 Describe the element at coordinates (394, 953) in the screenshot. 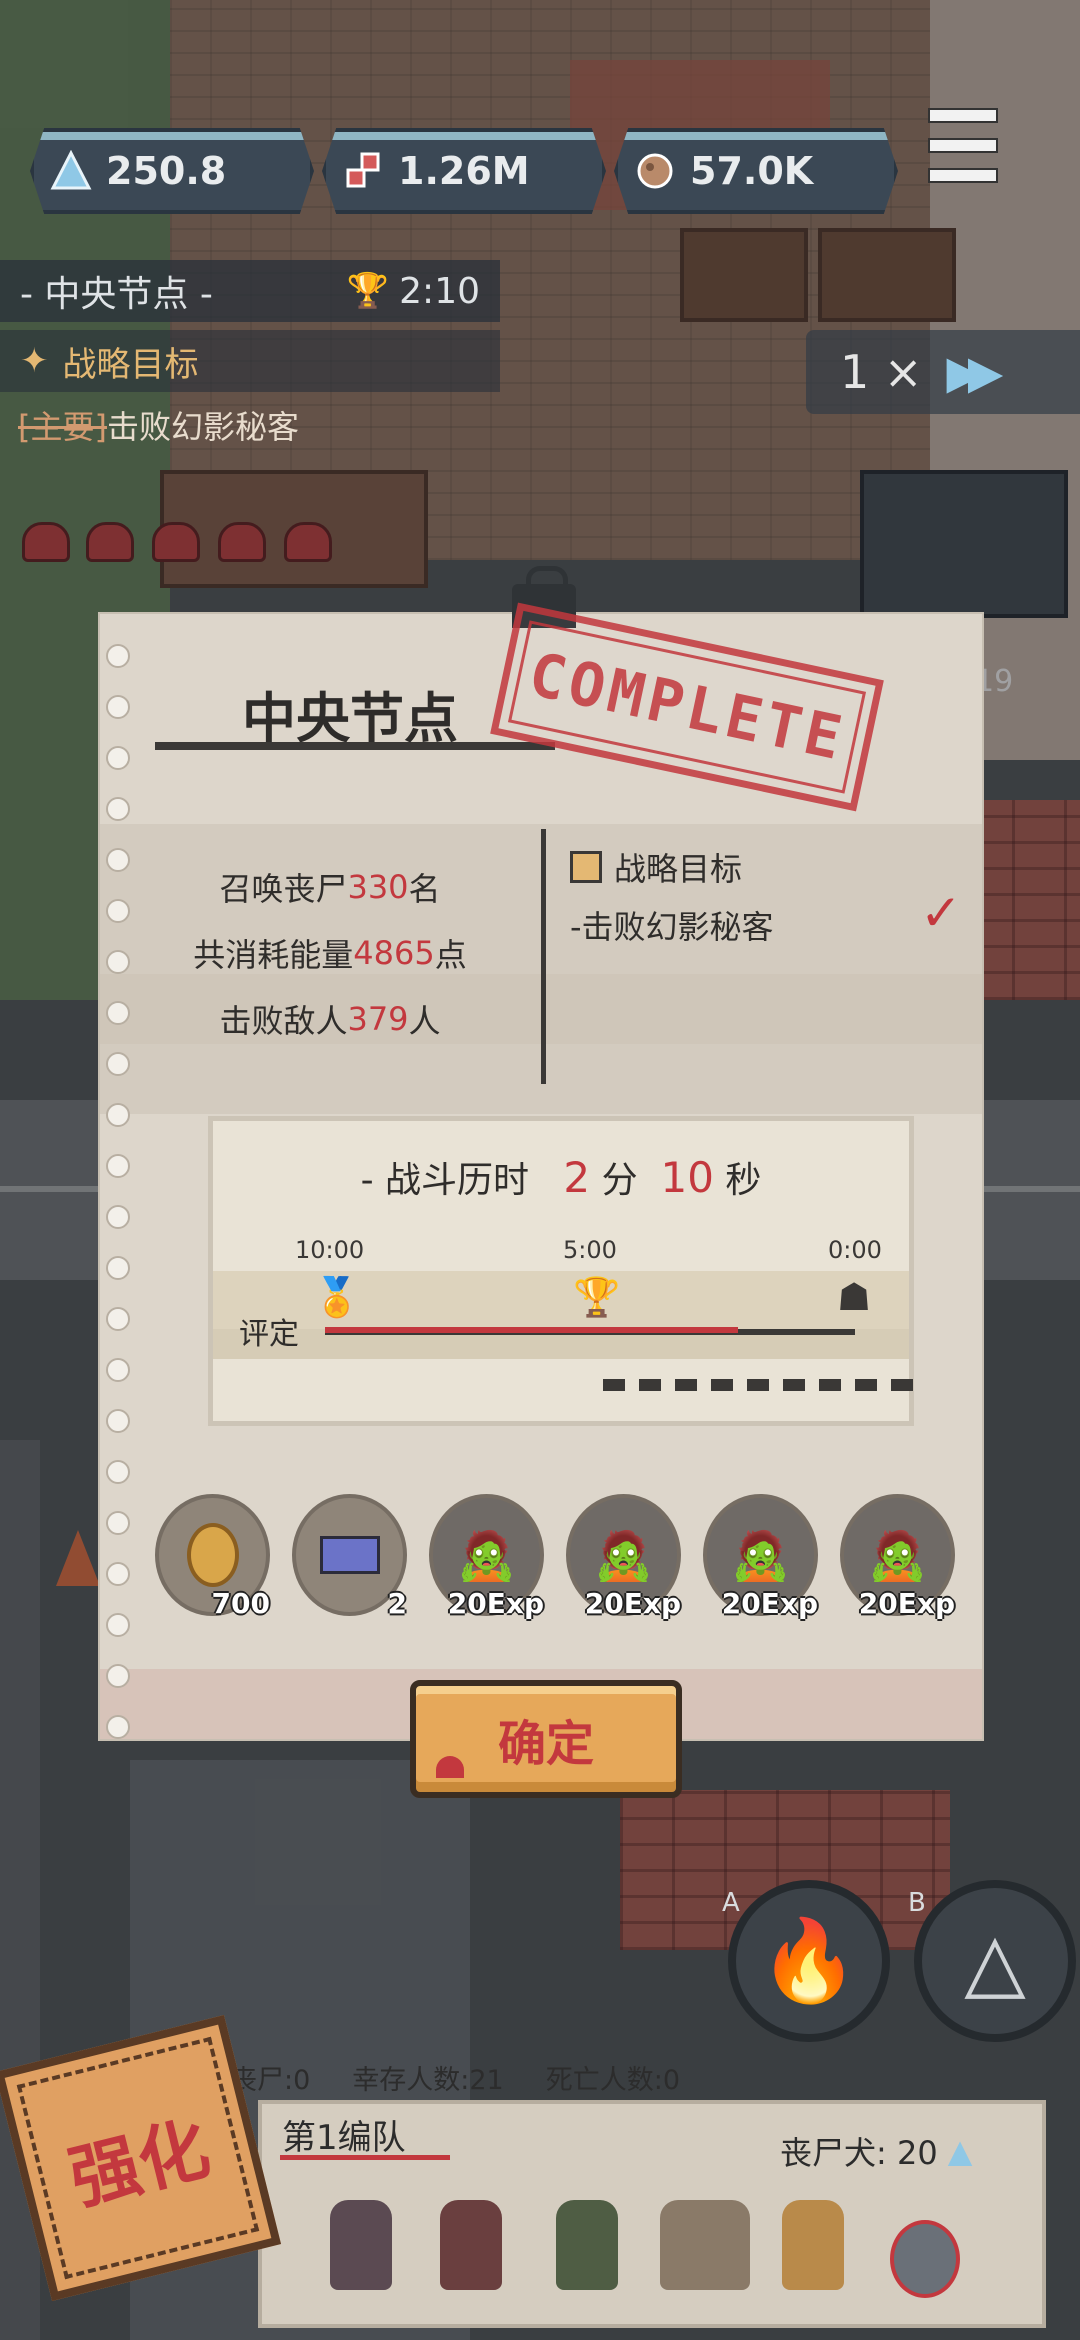

I see `stat-value: 4865` at that location.